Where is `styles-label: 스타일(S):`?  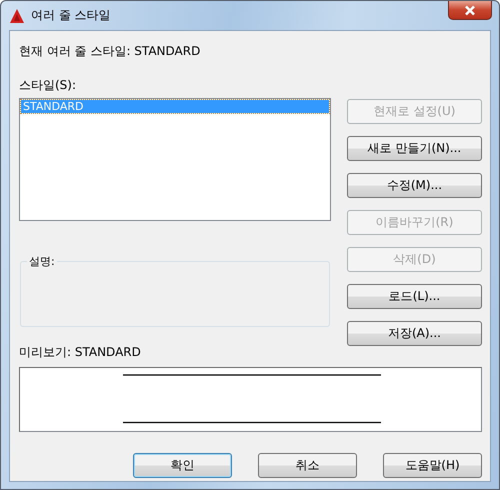
styles-label: 스타일(S): is located at coordinates (48, 85).